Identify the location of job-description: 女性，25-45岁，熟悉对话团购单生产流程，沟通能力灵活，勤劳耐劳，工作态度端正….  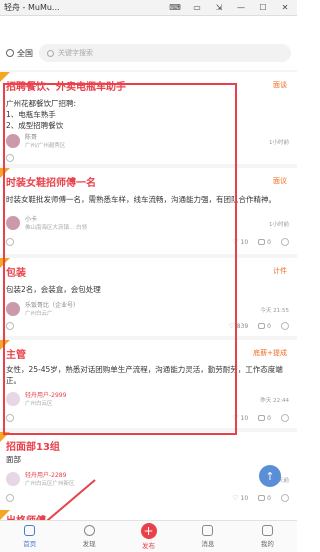
(144, 375).